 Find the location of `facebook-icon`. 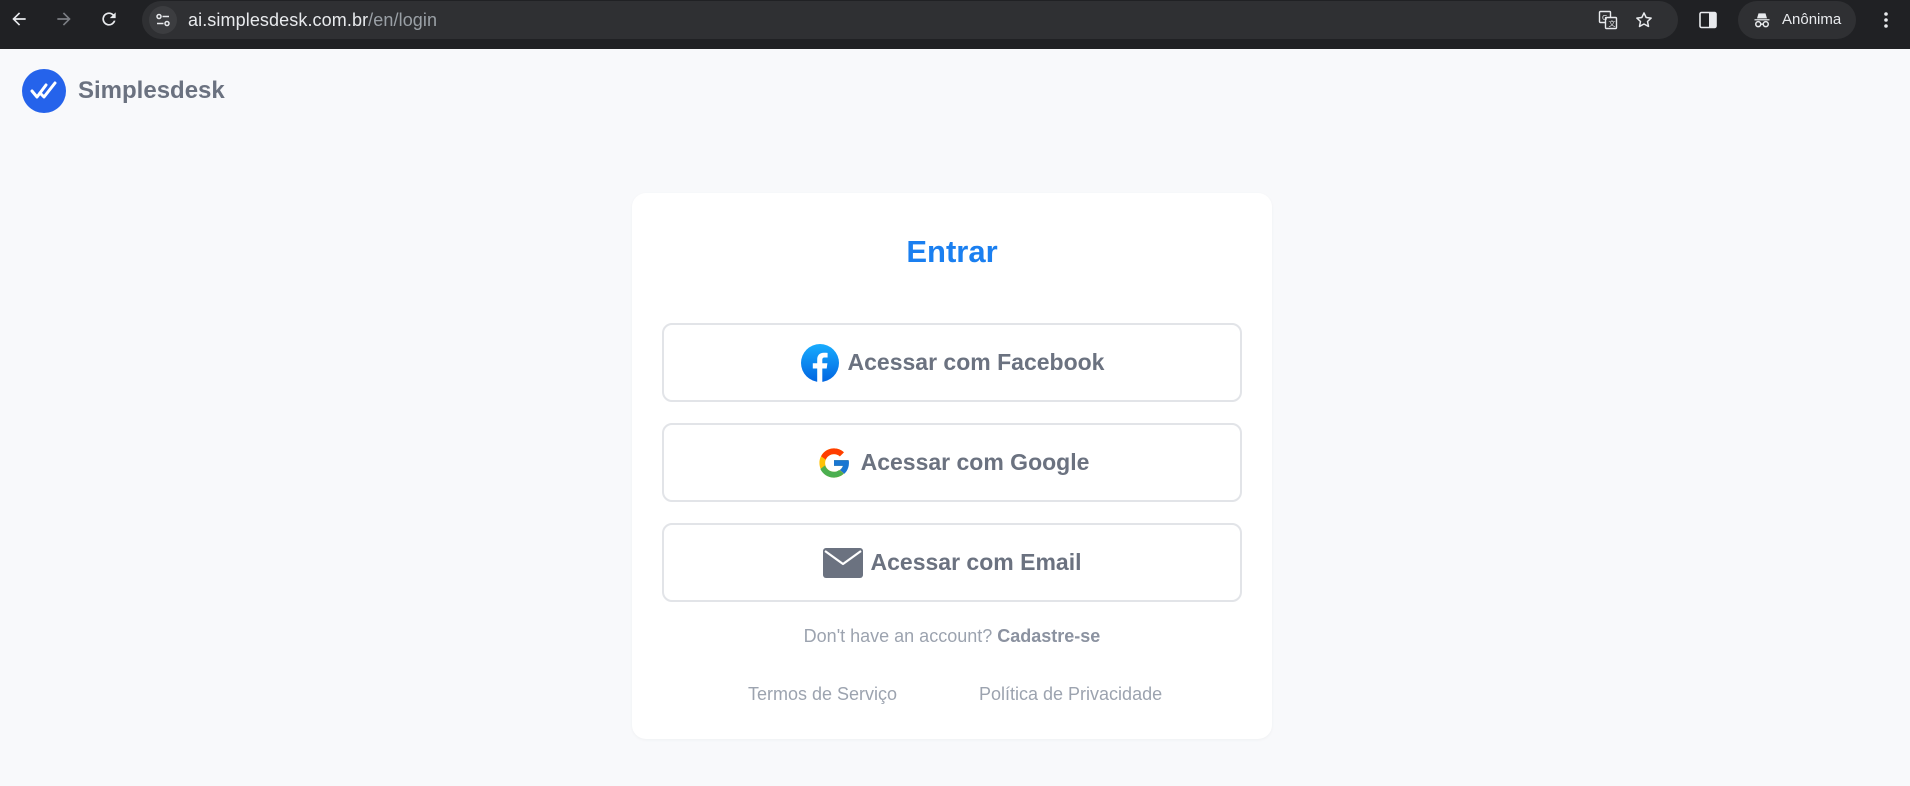

facebook-icon is located at coordinates (820, 363).